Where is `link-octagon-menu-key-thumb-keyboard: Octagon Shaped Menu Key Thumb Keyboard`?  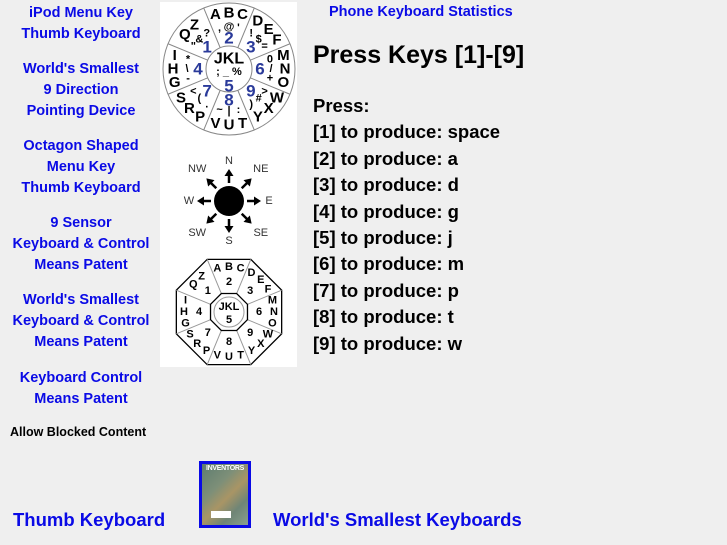
link-octagon-menu-key-thumb-keyboard: Octagon Shaped Menu Key Thumb Keyboard is located at coordinates (81, 167).